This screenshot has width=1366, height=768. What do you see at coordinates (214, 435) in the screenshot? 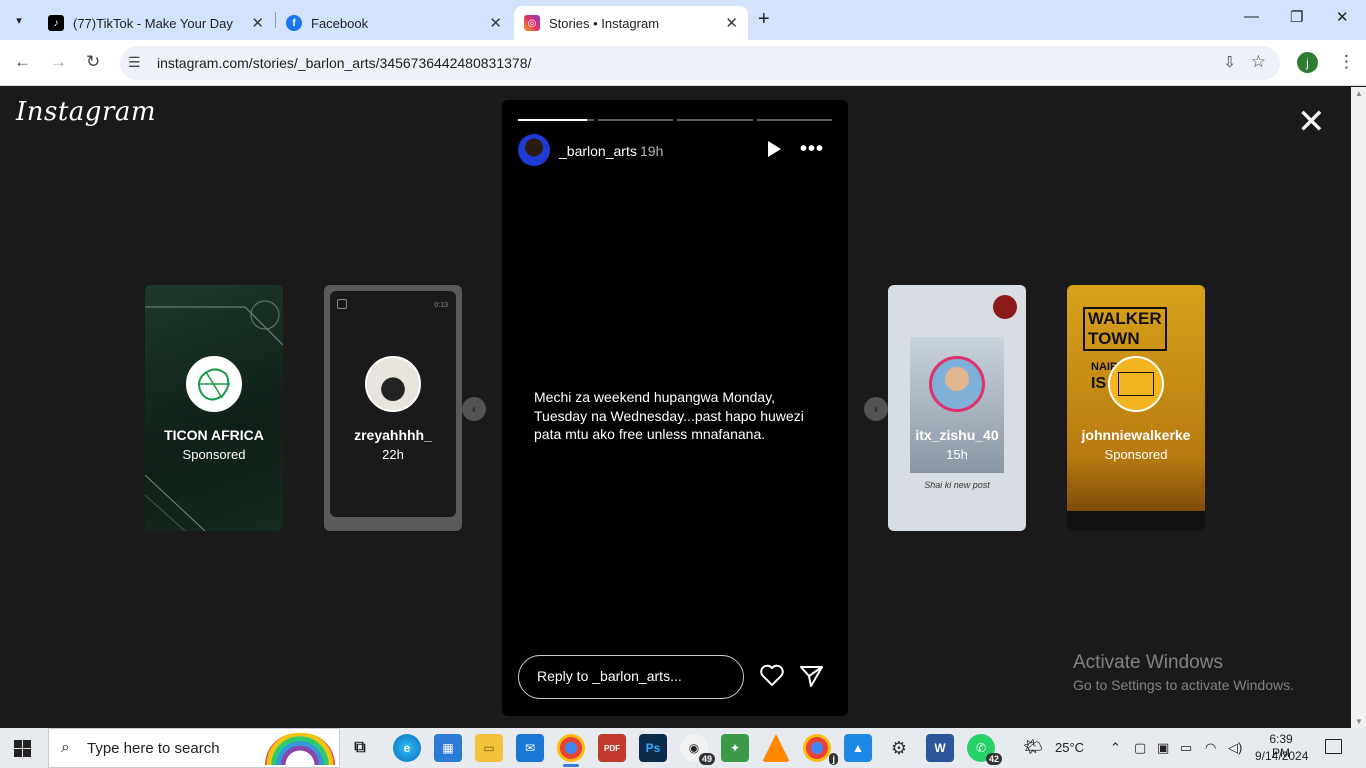
I see `side-story-name: TICON AFRICA` at bounding box center [214, 435].